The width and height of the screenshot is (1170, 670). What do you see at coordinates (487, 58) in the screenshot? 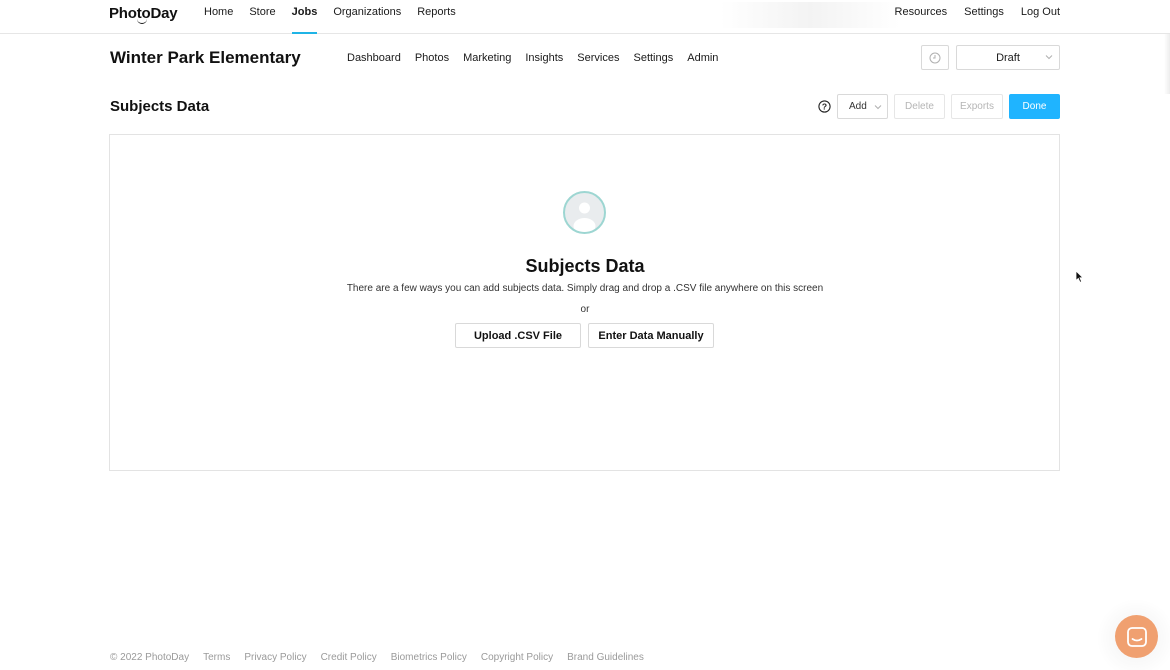
I see `job-tab-marketing: Marketing` at bounding box center [487, 58].